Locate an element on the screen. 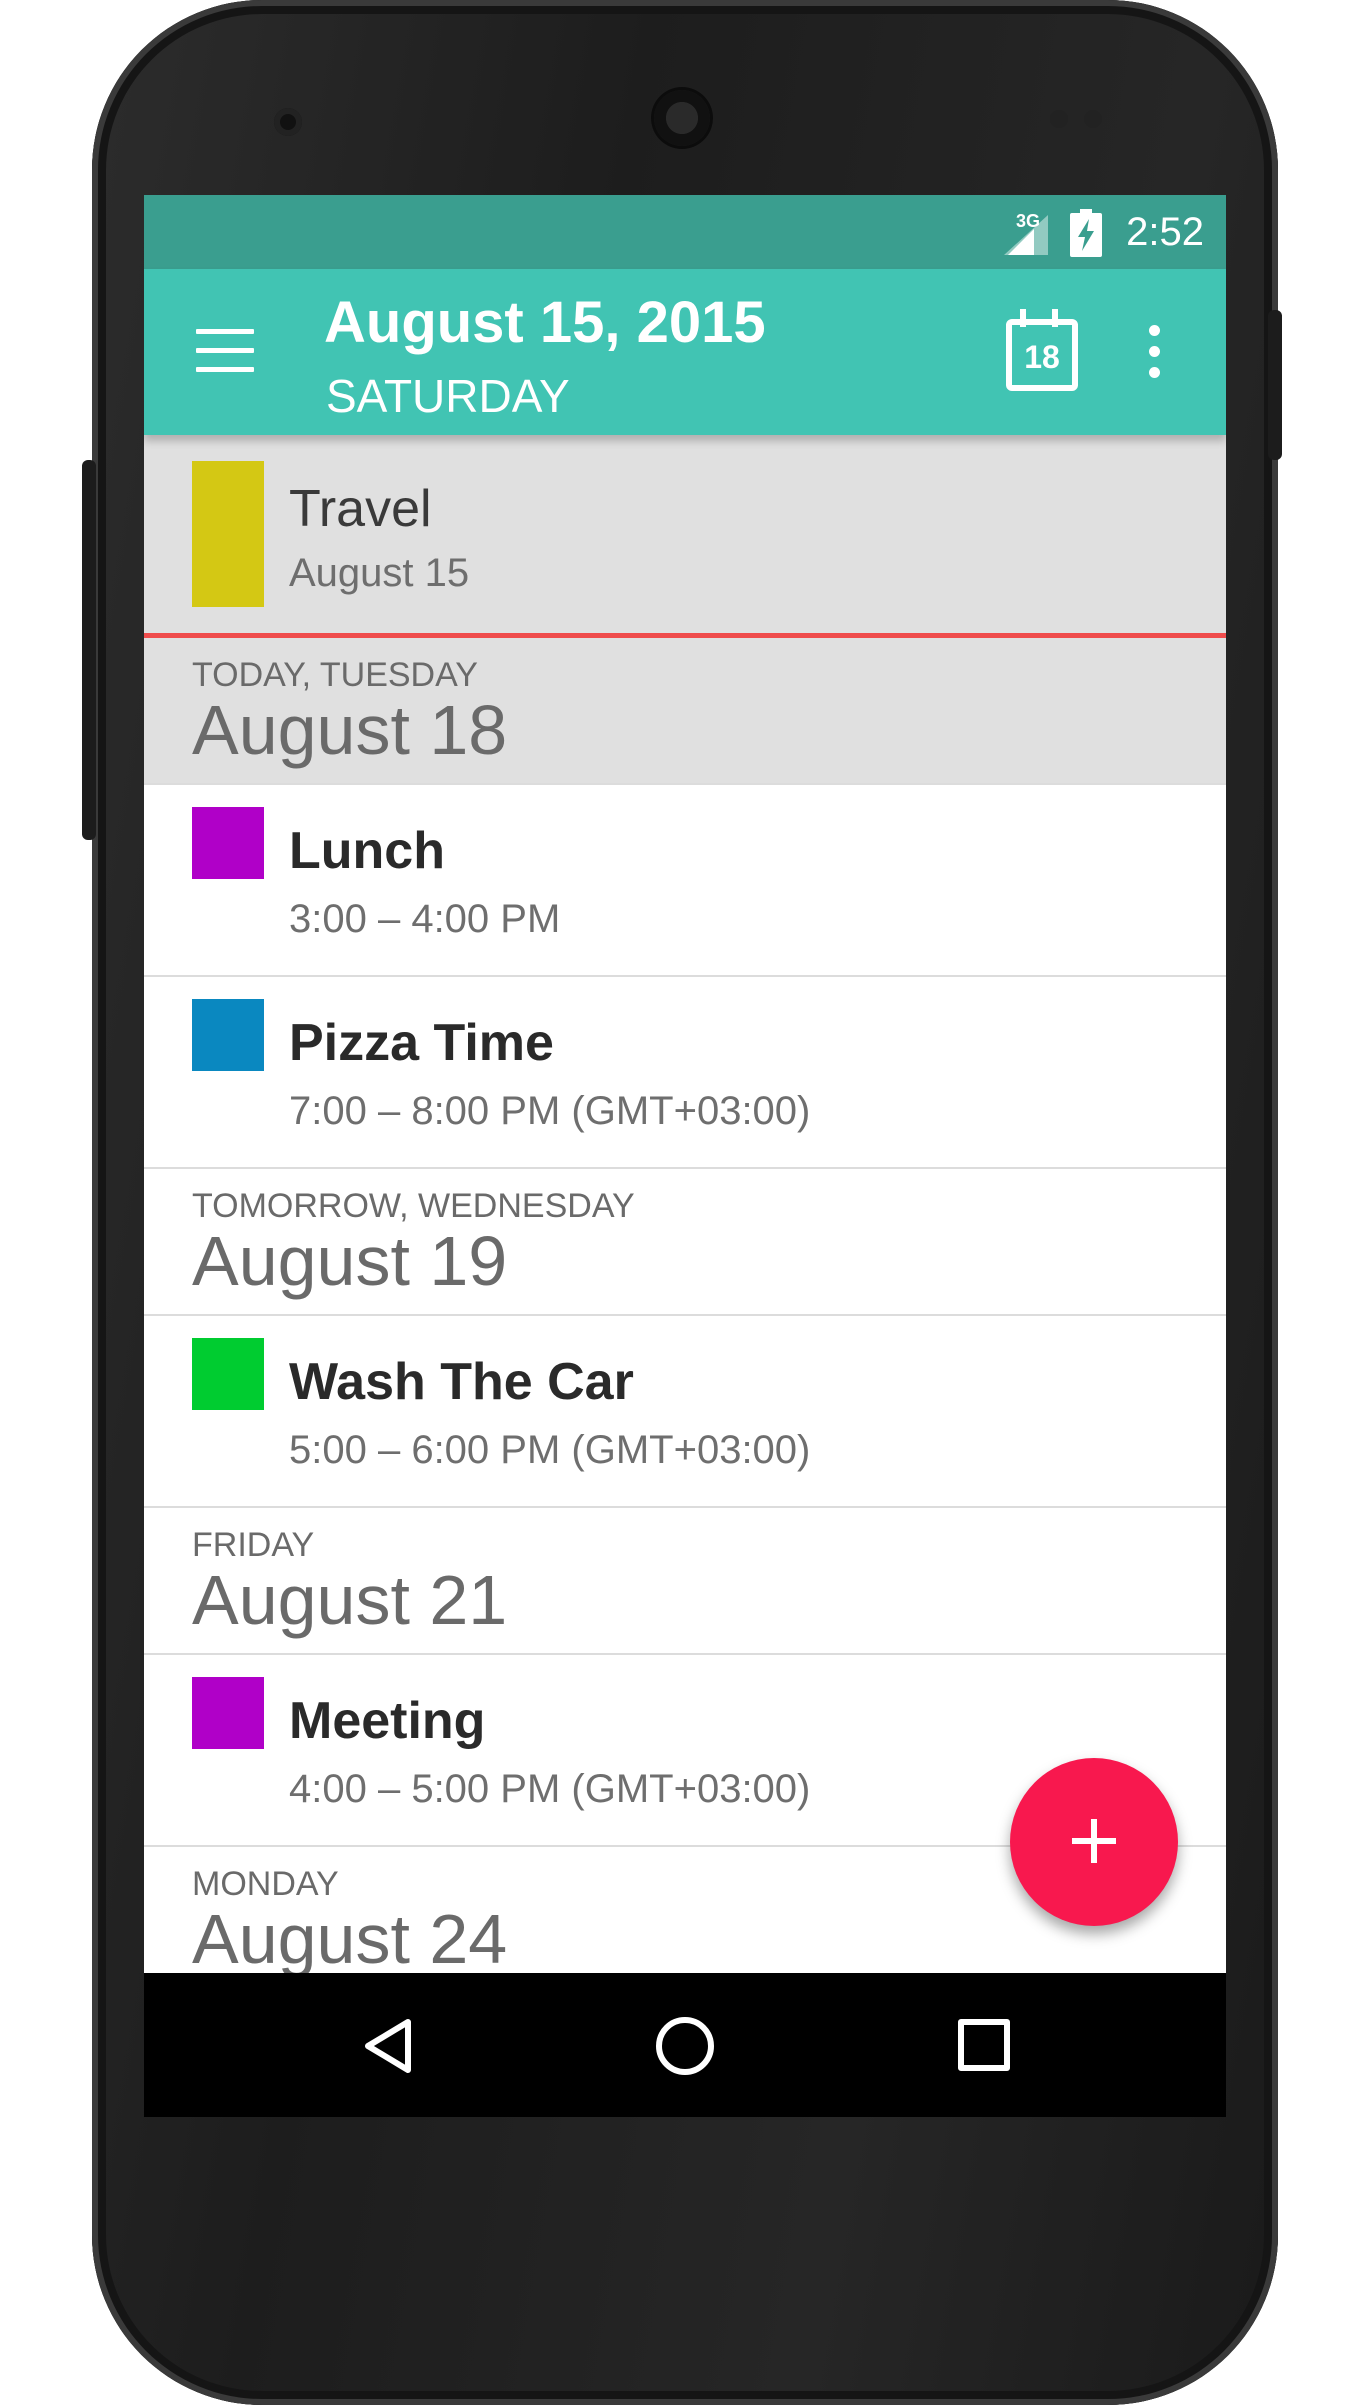  event-time: 5:00 – 6:00 PM (GMT+03:00) is located at coordinates (550, 1450).